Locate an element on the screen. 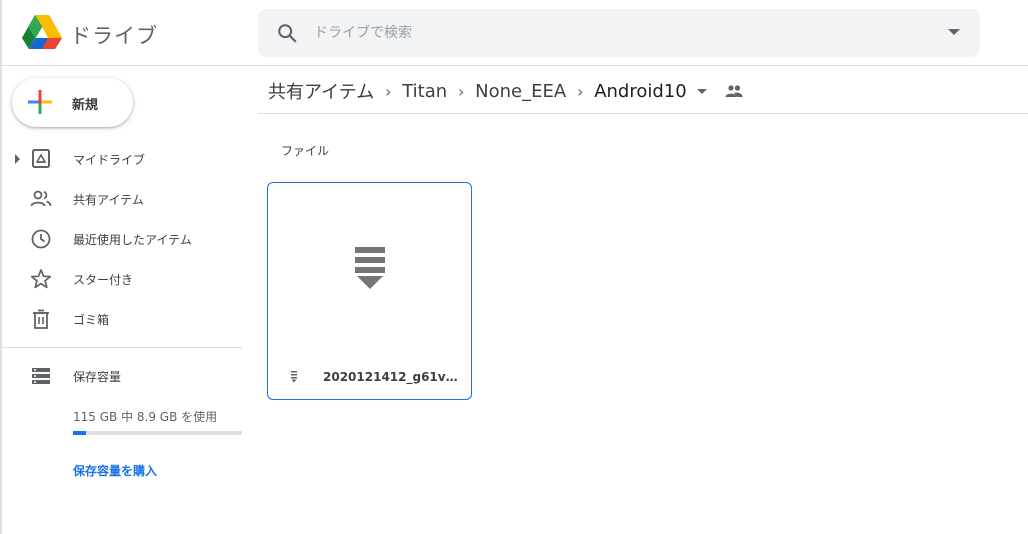 The image size is (1028, 534). storage-icon is located at coordinates (41, 376).